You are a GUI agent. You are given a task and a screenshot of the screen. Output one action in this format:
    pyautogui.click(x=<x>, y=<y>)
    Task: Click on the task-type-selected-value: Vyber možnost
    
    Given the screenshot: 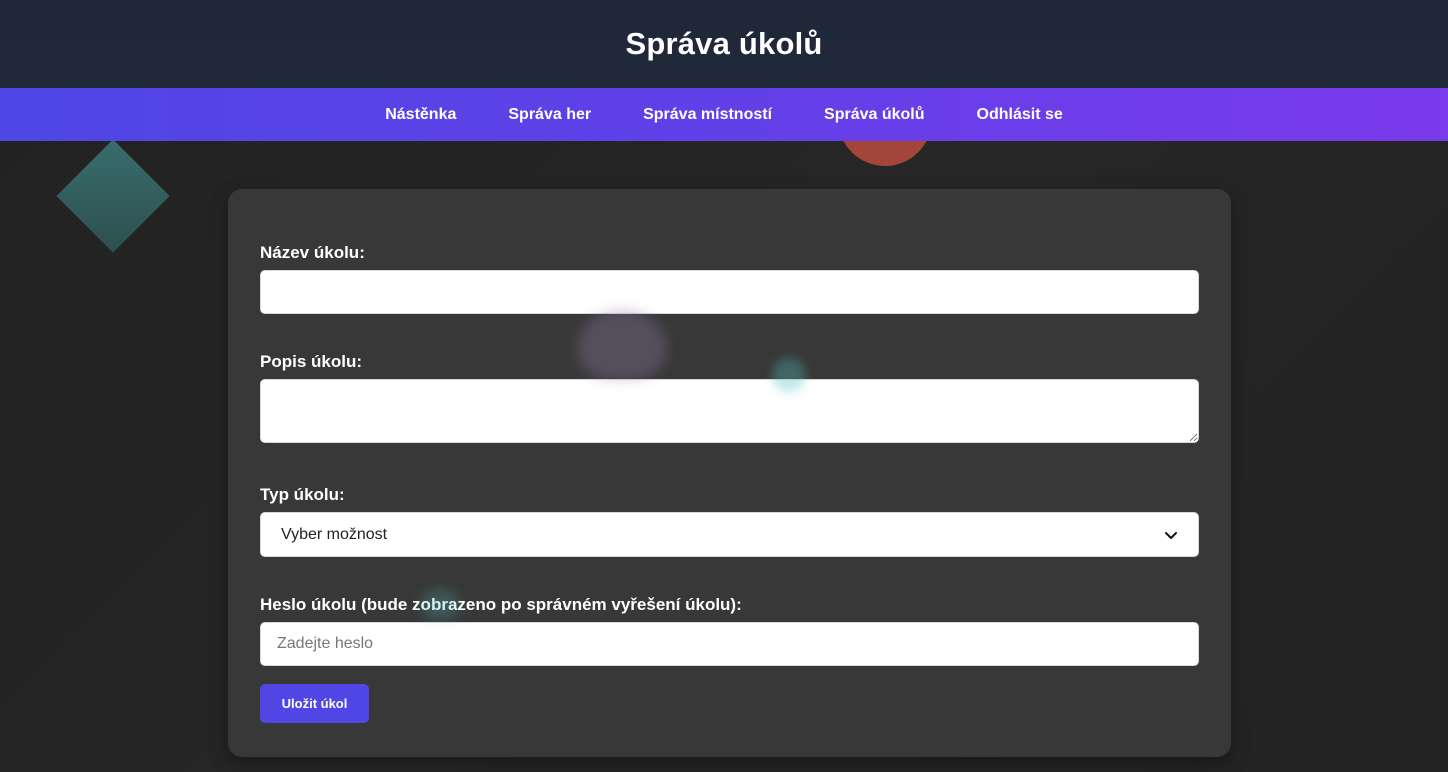 What is the action you would take?
    pyautogui.click(x=334, y=534)
    